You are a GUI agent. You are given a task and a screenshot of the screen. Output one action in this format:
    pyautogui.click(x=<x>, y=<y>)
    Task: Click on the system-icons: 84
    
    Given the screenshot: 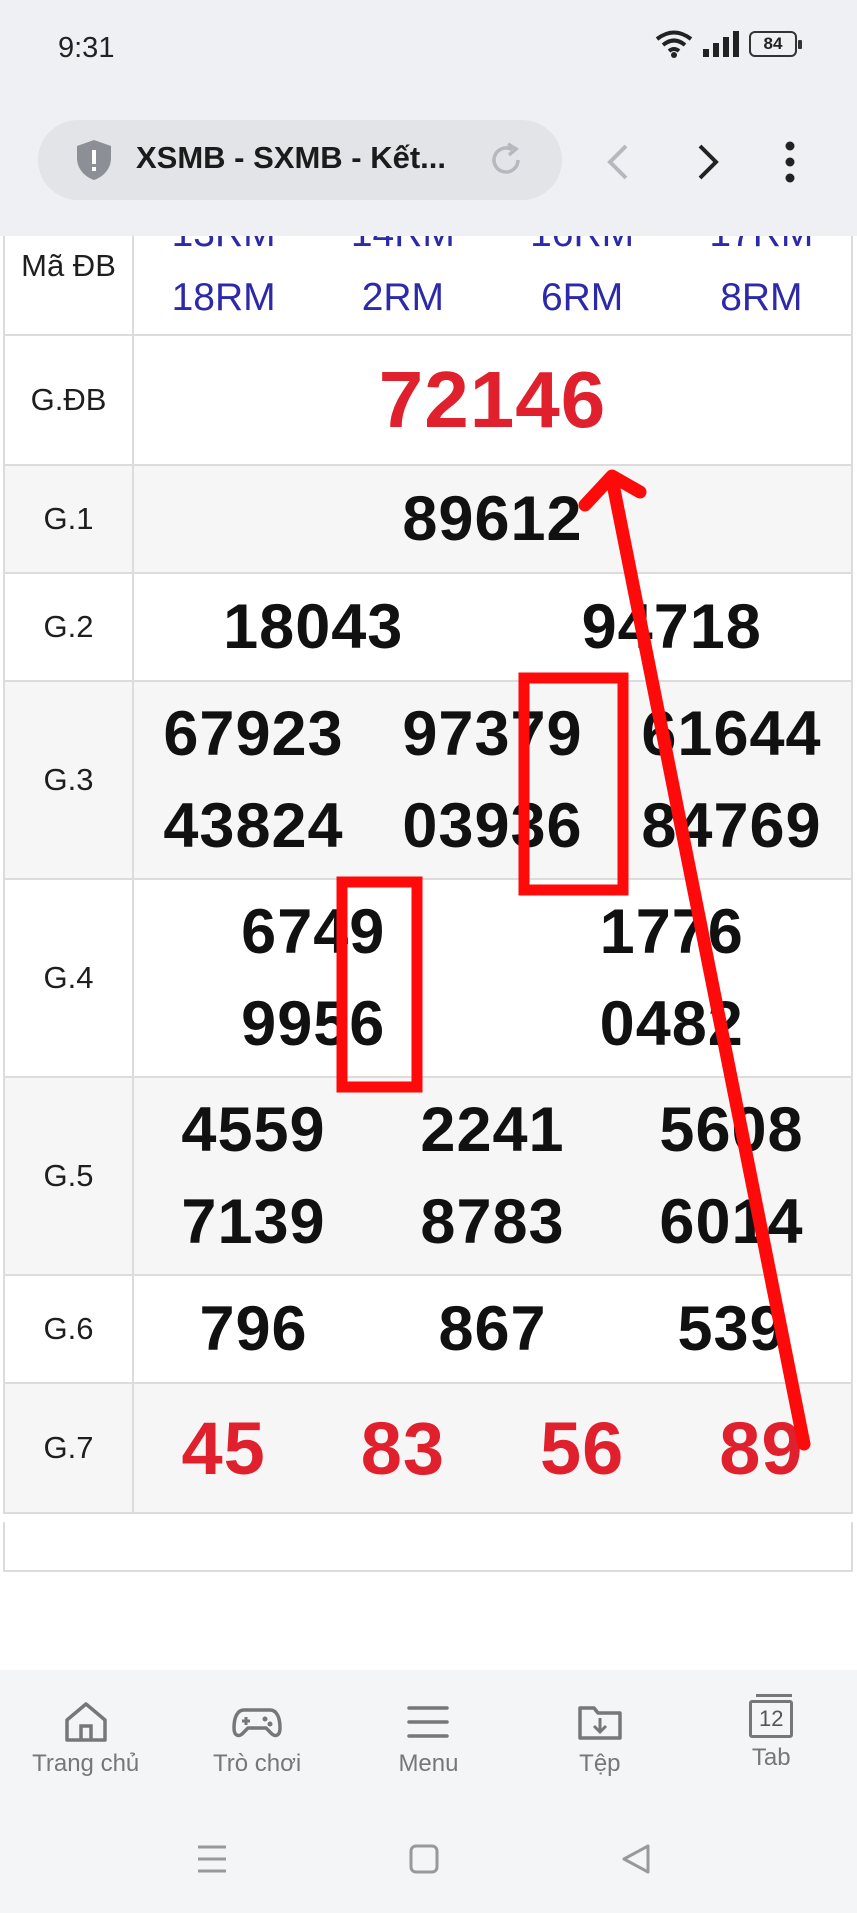 What is the action you would take?
    pyautogui.click(x=728, y=44)
    